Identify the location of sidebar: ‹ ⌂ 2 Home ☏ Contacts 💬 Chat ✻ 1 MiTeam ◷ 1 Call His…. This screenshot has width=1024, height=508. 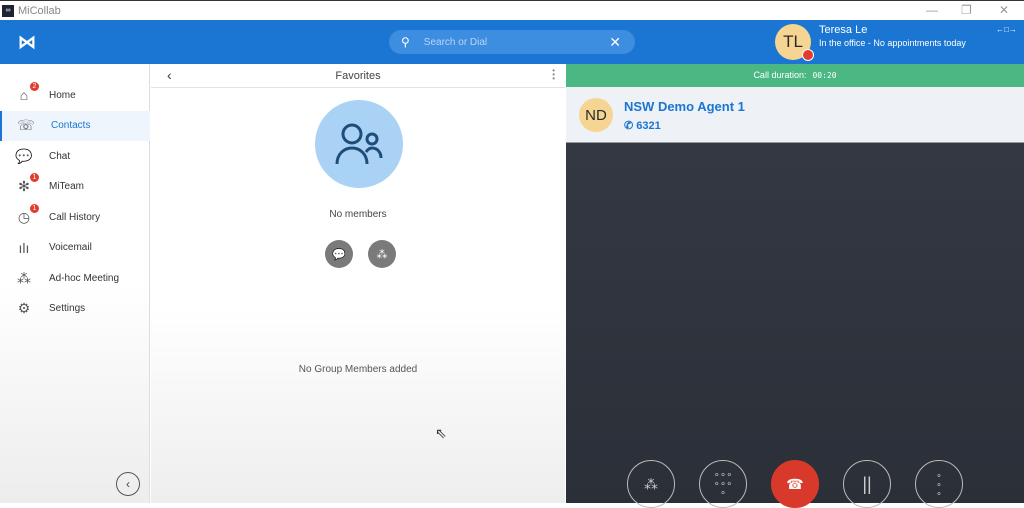
(75, 283).